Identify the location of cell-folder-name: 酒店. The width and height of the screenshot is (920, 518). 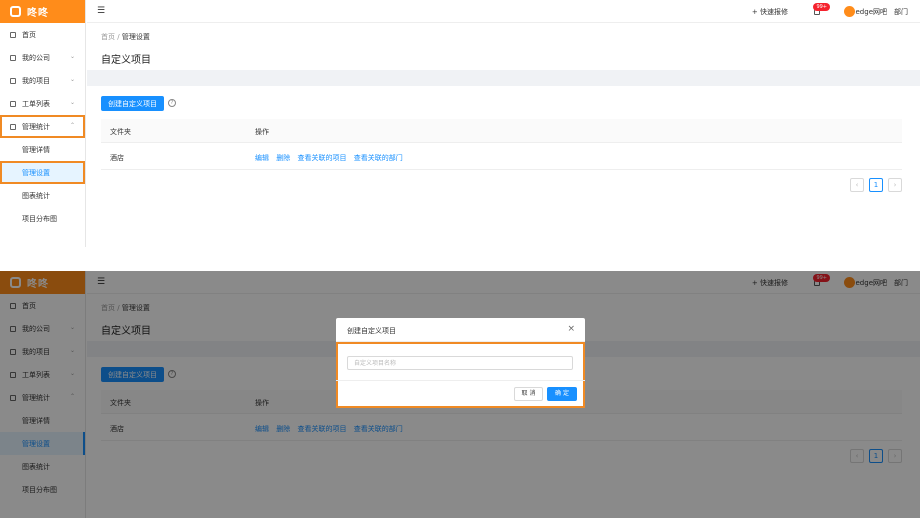
(117, 158).